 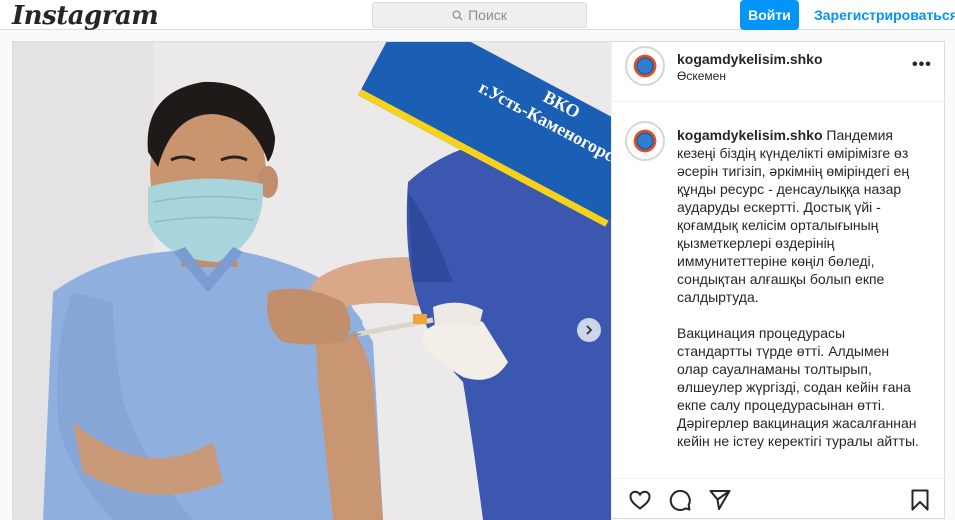 I want to click on next-photo-button, so click(x=589, y=330).